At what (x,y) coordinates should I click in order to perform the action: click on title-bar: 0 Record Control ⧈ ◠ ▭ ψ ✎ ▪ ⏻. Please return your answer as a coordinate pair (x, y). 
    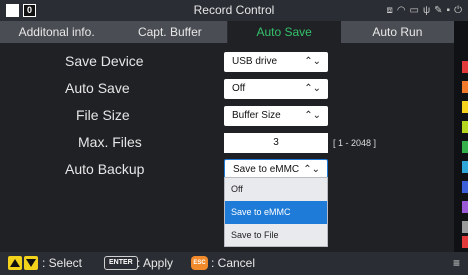
    Looking at the image, I should click on (234, 10).